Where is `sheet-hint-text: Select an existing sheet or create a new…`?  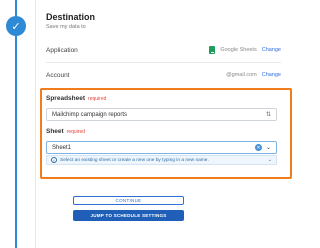
sheet-hint-text: Select an existing sheet or create a new… is located at coordinates (134, 160).